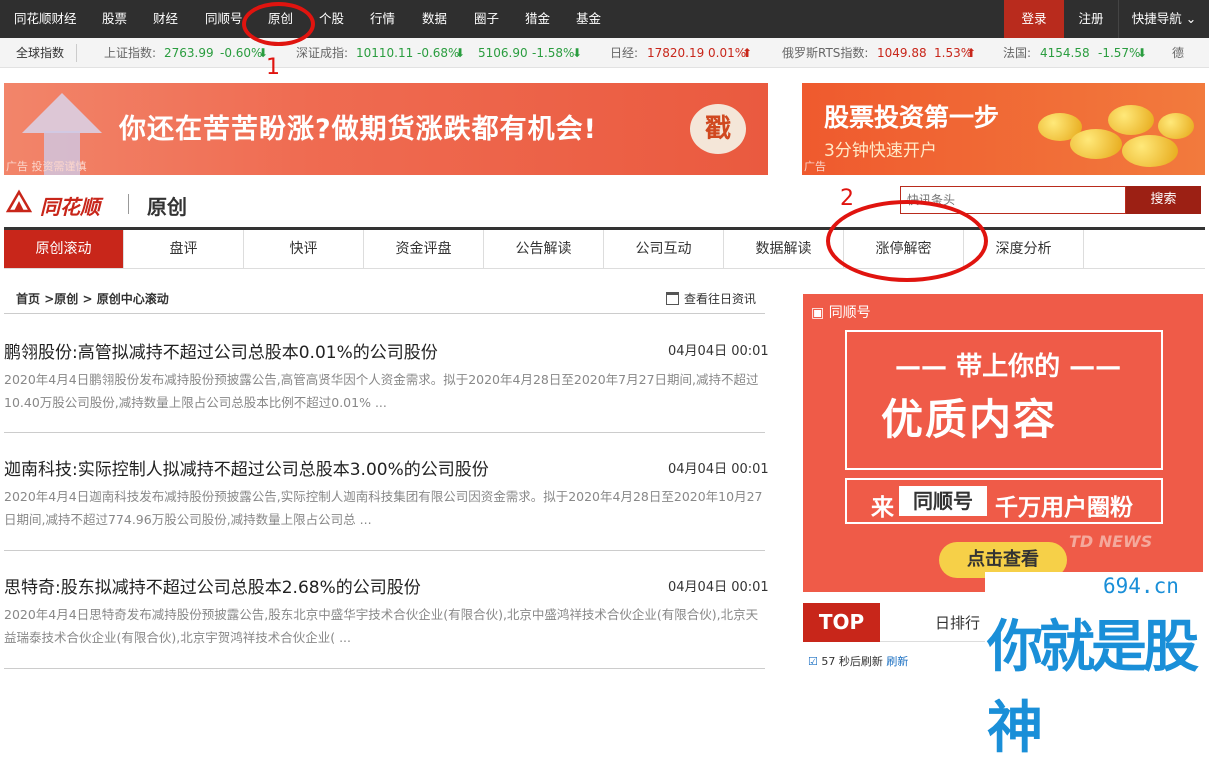 The height and width of the screenshot is (764, 1209). I want to click on nav-hunting-link: 猎金, so click(537, 19).